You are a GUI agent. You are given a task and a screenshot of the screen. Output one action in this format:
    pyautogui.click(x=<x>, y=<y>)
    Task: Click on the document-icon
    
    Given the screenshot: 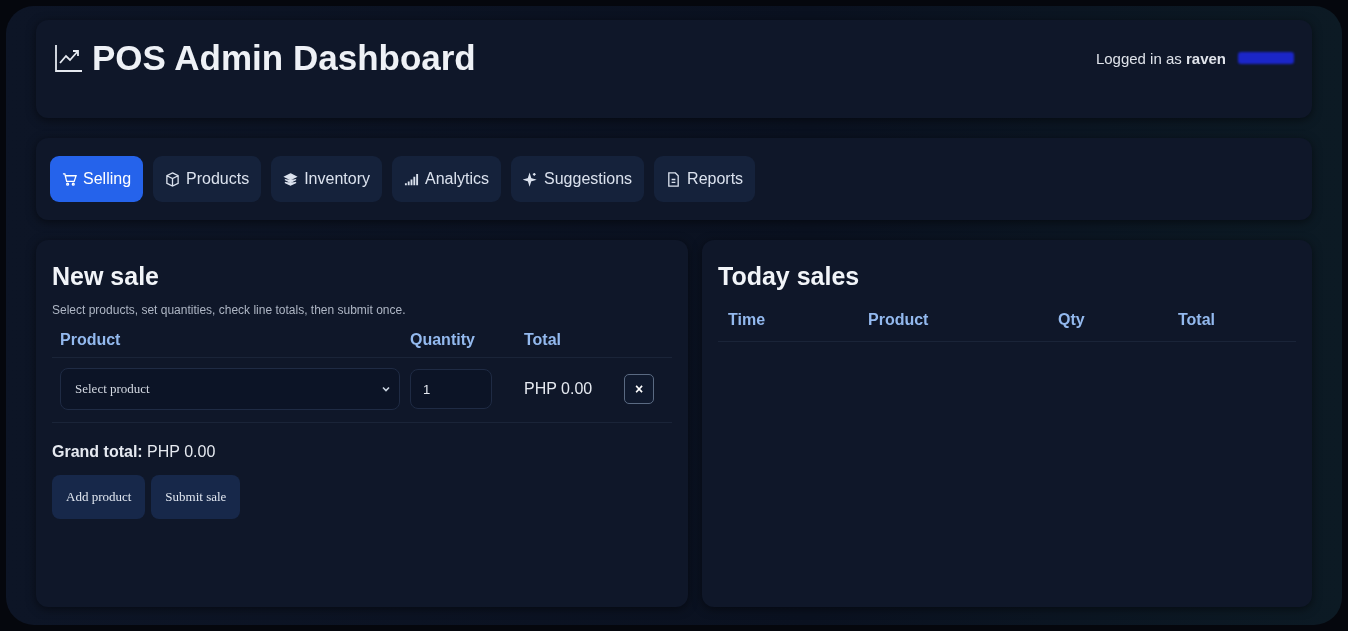 What is the action you would take?
    pyautogui.click(x=674, y=179)
    